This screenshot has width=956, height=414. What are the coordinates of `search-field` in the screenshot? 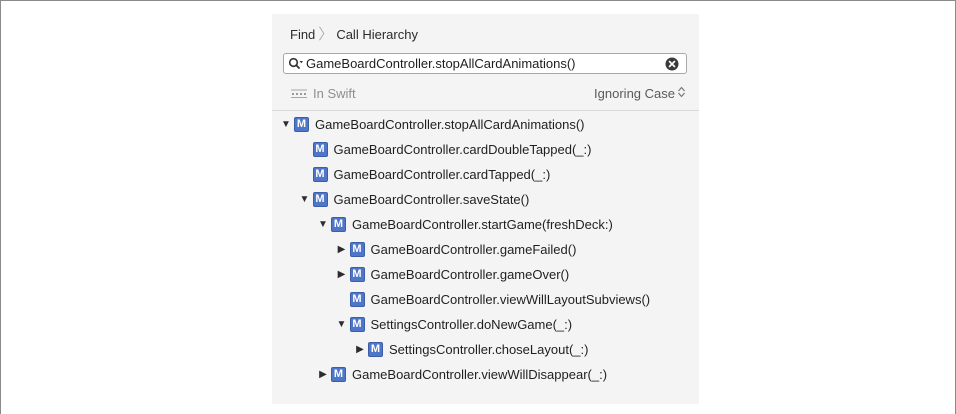 It's located at (485, 63).